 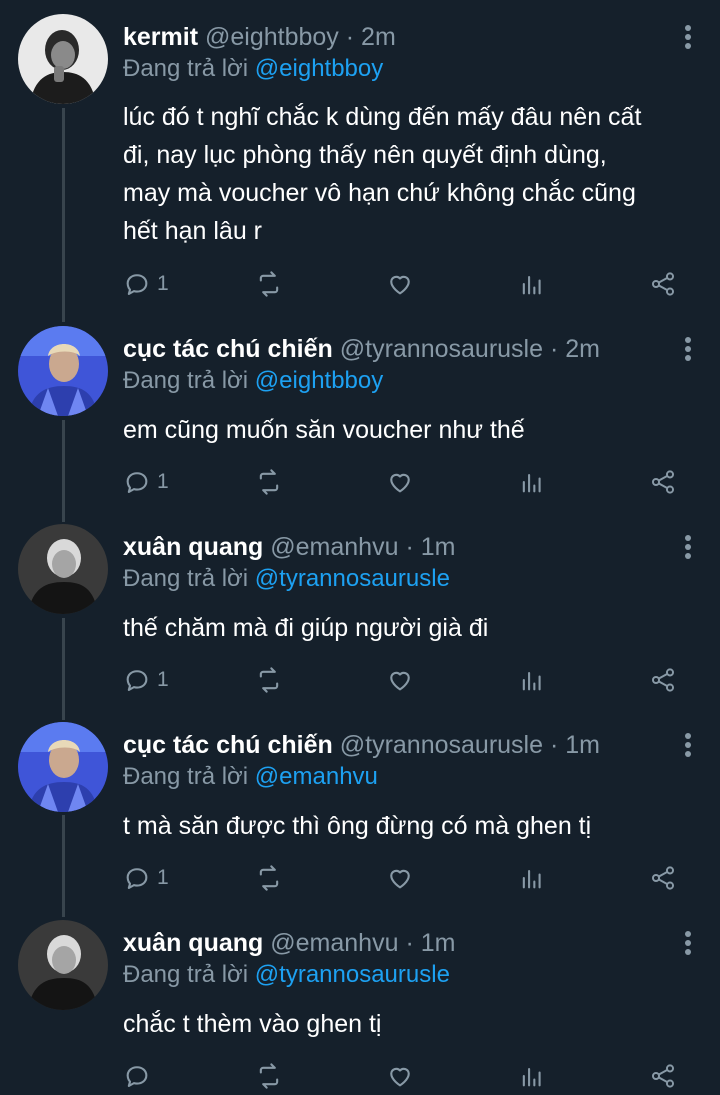 What do you see at coordinates (406, 826) in the screenshot?
I see `tweet-text: t mà săn được thì ông đừng có mà ghen tị` at bounding box center [406, 826].